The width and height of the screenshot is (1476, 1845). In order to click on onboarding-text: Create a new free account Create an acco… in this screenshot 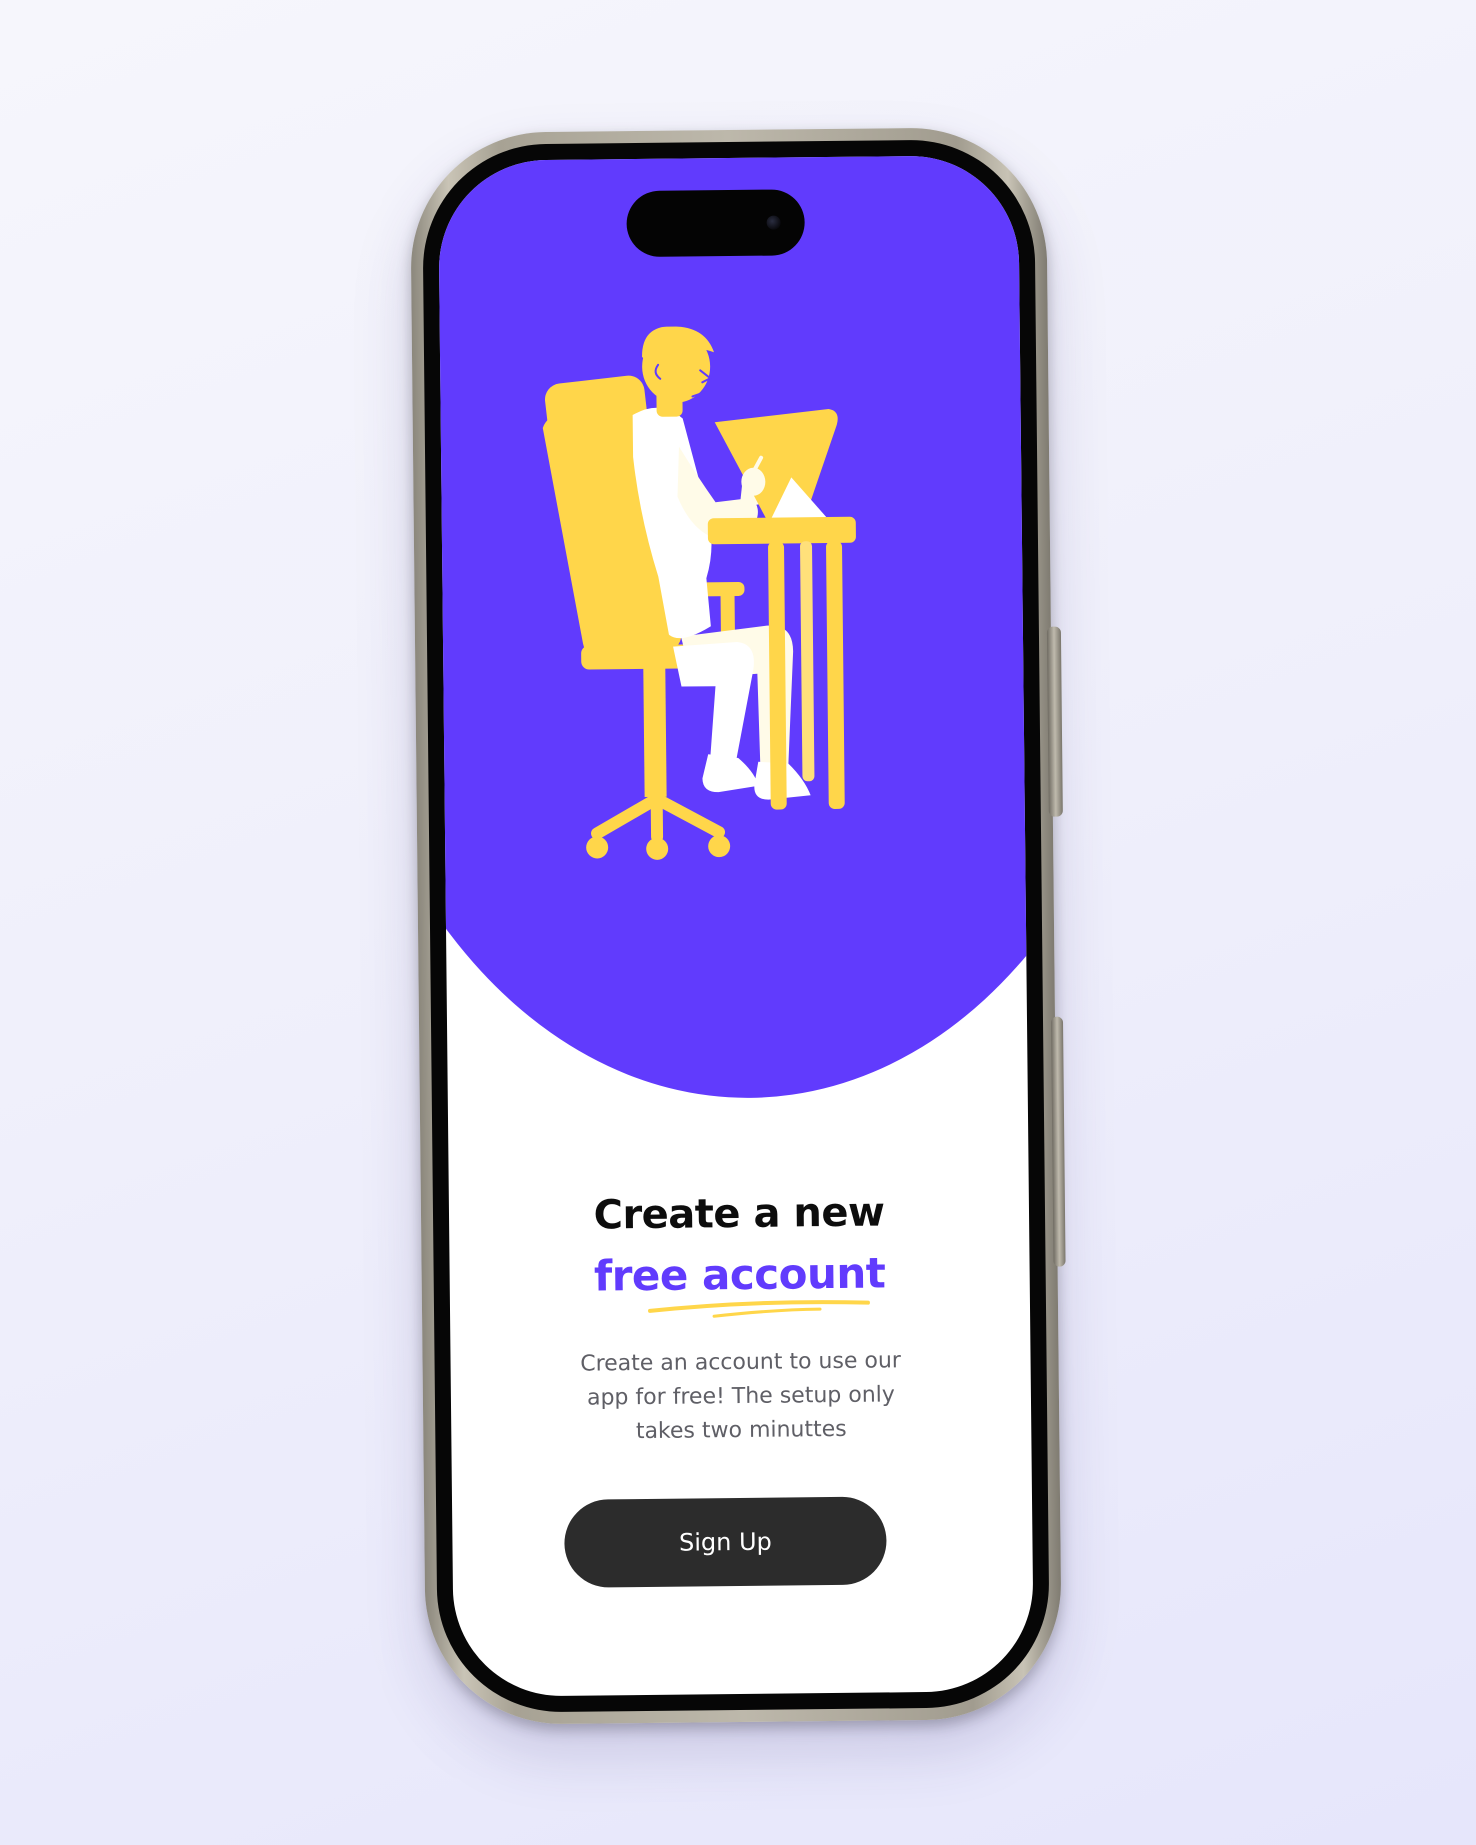, I will do `click(740, 1318)`.